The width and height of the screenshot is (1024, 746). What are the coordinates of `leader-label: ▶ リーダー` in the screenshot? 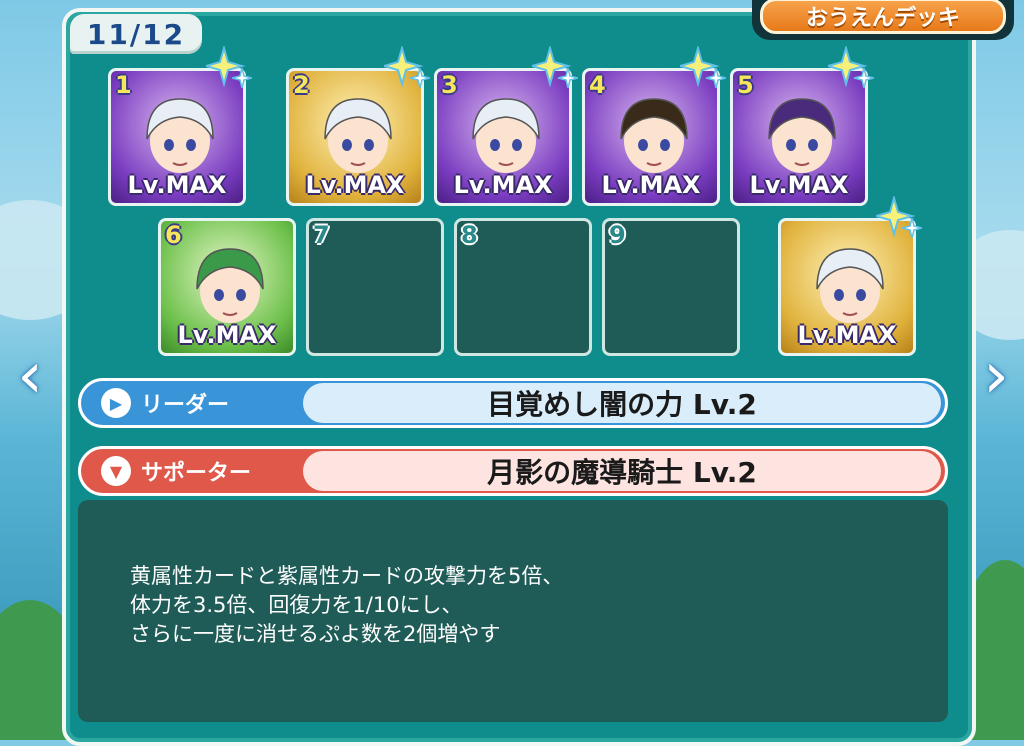 It's located at (165, 403).